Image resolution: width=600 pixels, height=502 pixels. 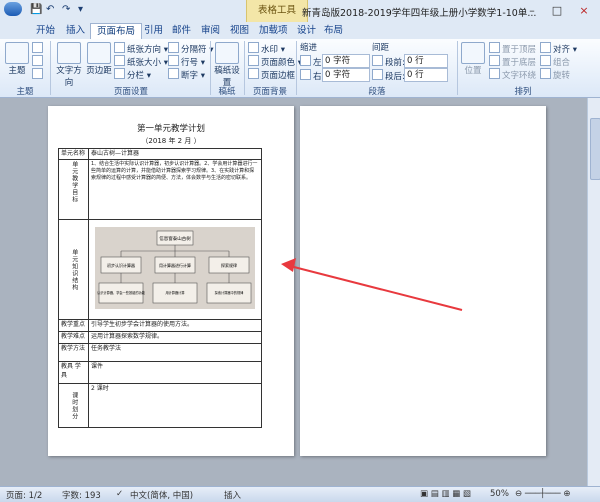 What do you see at coordinates (119, 47) in the screenshot?
I see `orientation-icon` at bounding box center [119, 47].